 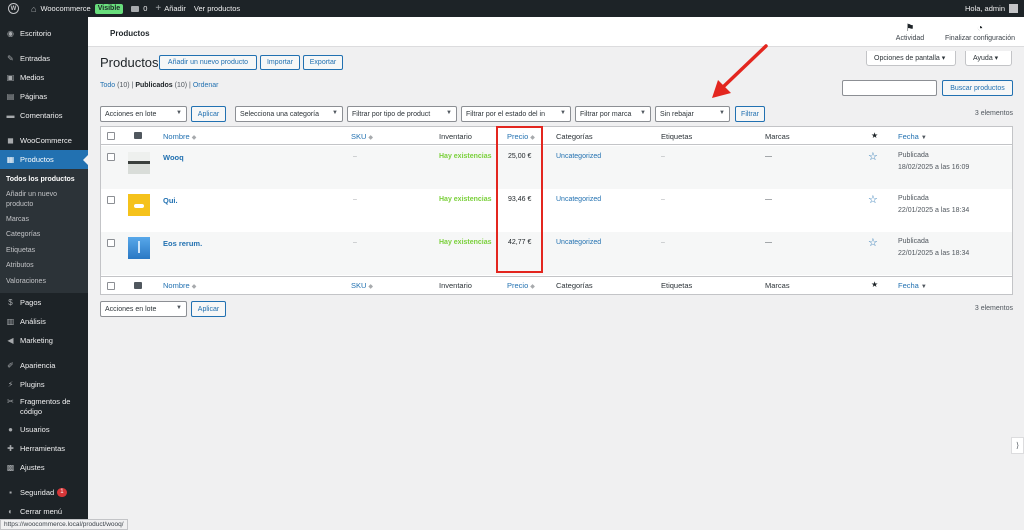 What do you see at coordinates (44, 96) in the screenshot?
I see `menu-paginas: ▤ Páginas` at bounding box center [44, 96].